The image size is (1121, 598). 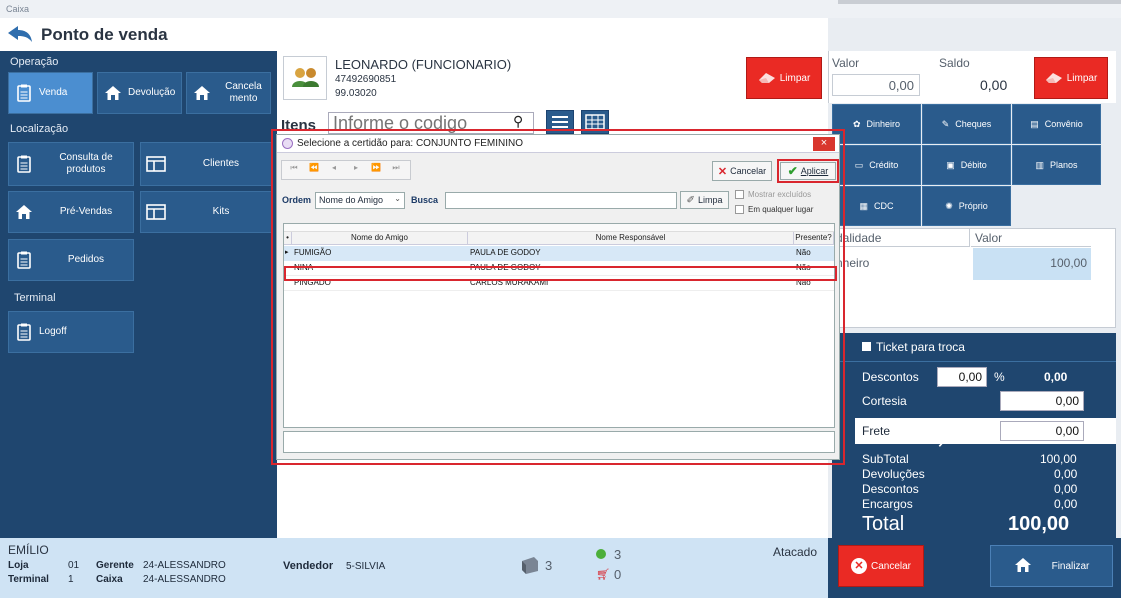 What do you see at coordinates (115, 565) in the screenshot?
I see `gerente-label: Gerente` at bounding box center [115, 565].